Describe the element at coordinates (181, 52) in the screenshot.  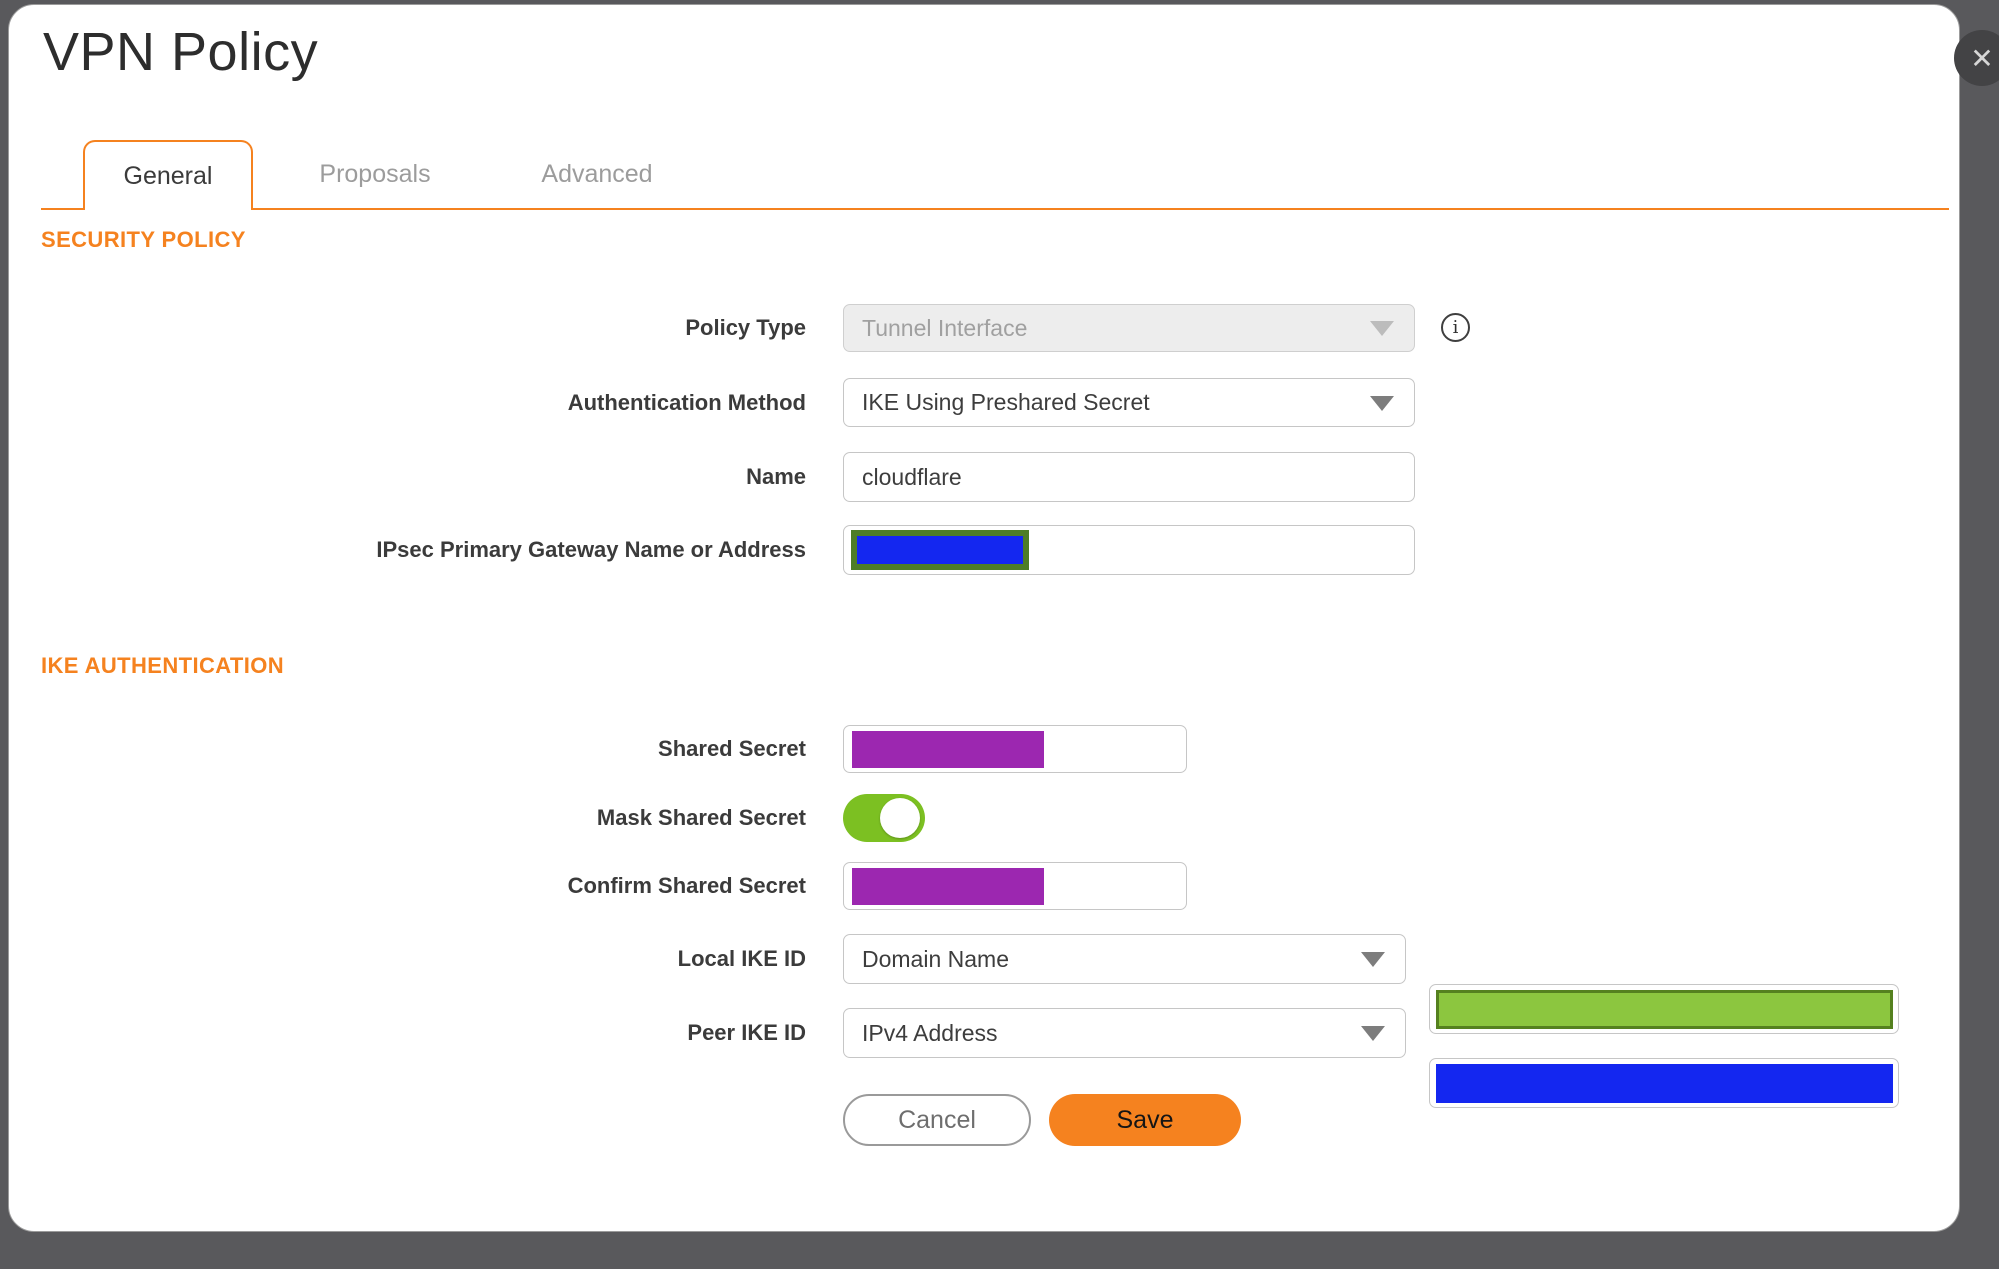
I see `page-title: VPN Policy` at that location.